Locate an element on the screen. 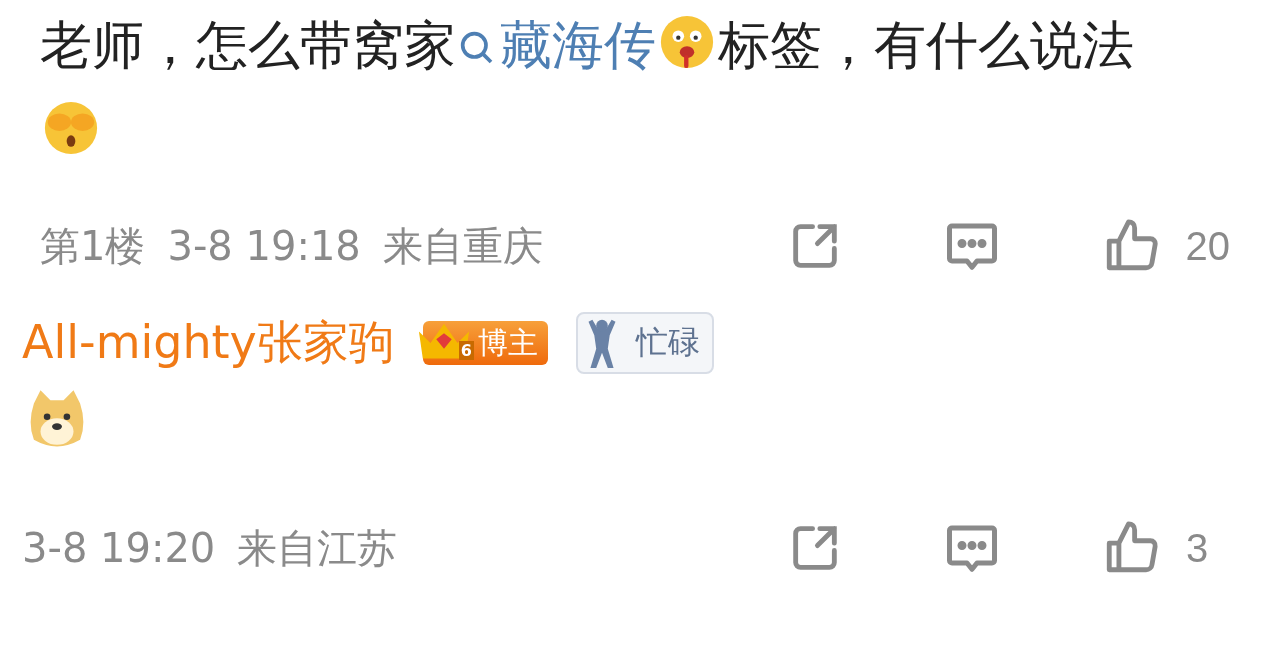 This screenshot has height=646, width=1280. like-button: 3 is located at coordinates (1166, 548).